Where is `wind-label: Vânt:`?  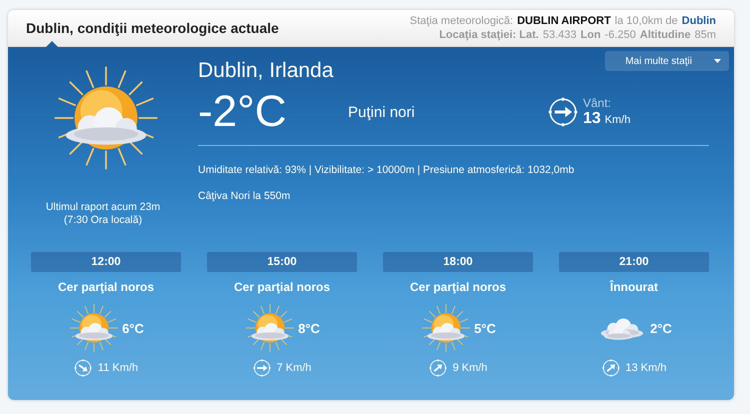
wind-label: Vânt: is located at coordinates (597, 103).